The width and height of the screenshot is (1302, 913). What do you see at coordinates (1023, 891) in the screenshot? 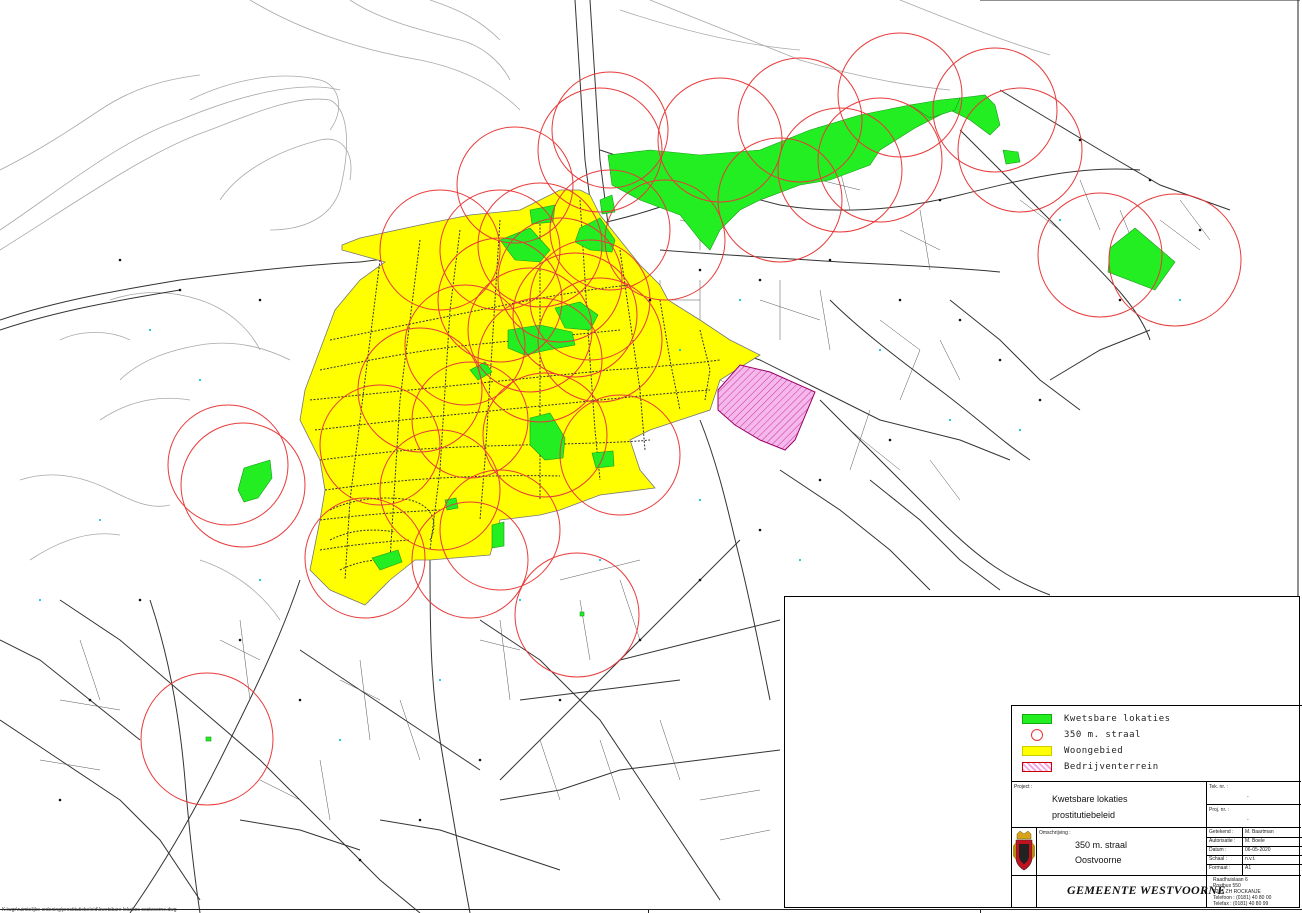
I see `logo-lower-cell` at bounding box center [1023, 891].